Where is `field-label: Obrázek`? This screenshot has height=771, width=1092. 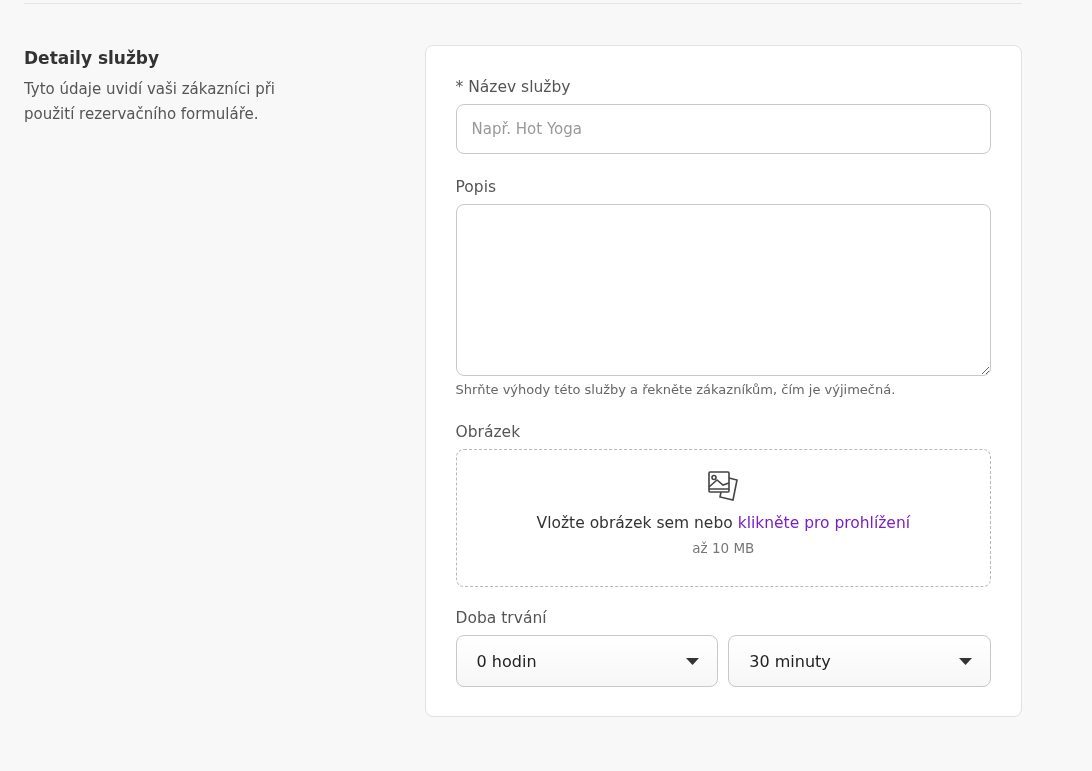
field-label: Obrázek is located at coordinates (488, 432).